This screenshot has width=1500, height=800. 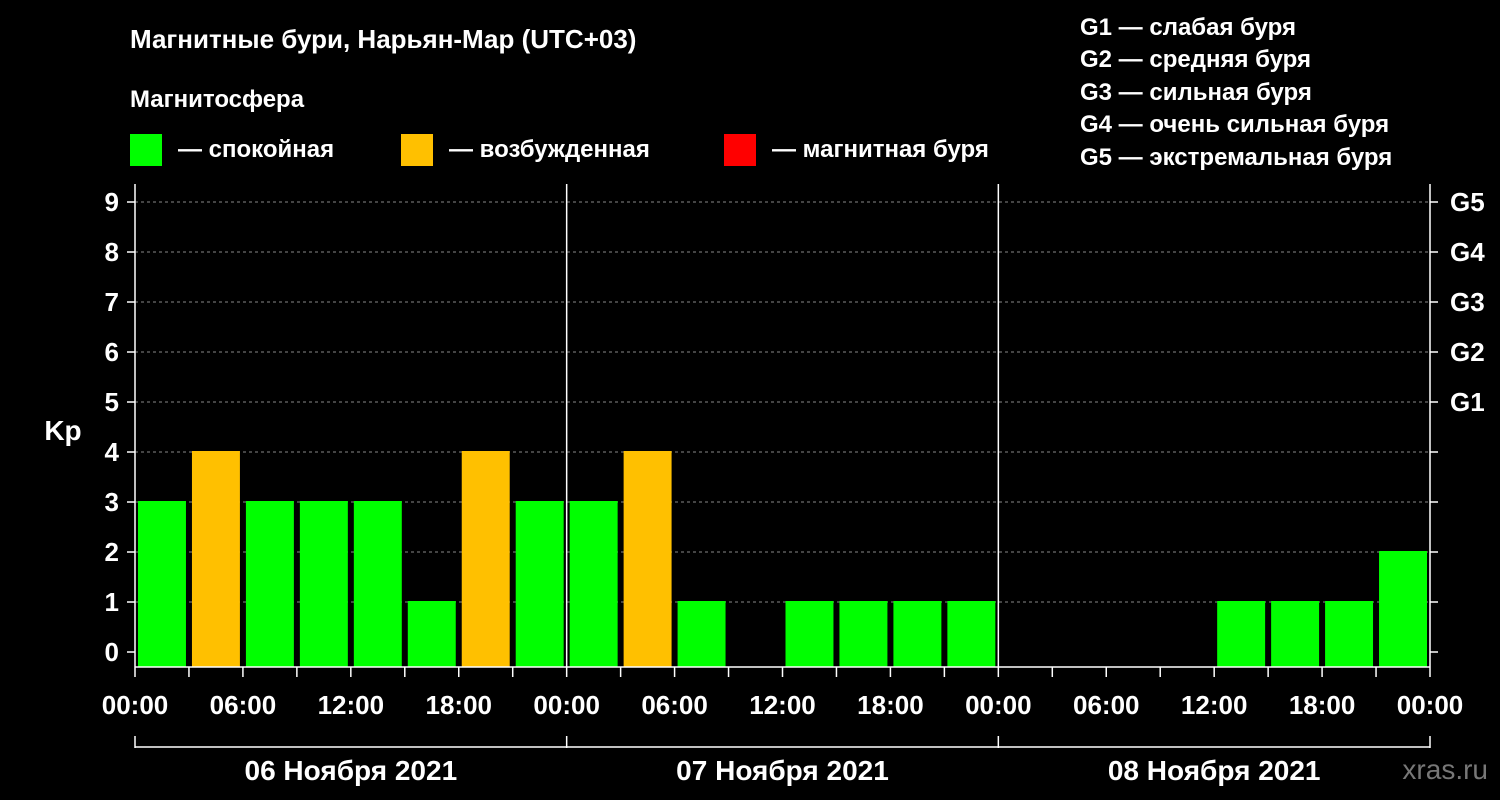 What do you see at coordinates (112, 652) in the screenshot?
I see `y-tick-label: 0` at bounding box center [112, 652].